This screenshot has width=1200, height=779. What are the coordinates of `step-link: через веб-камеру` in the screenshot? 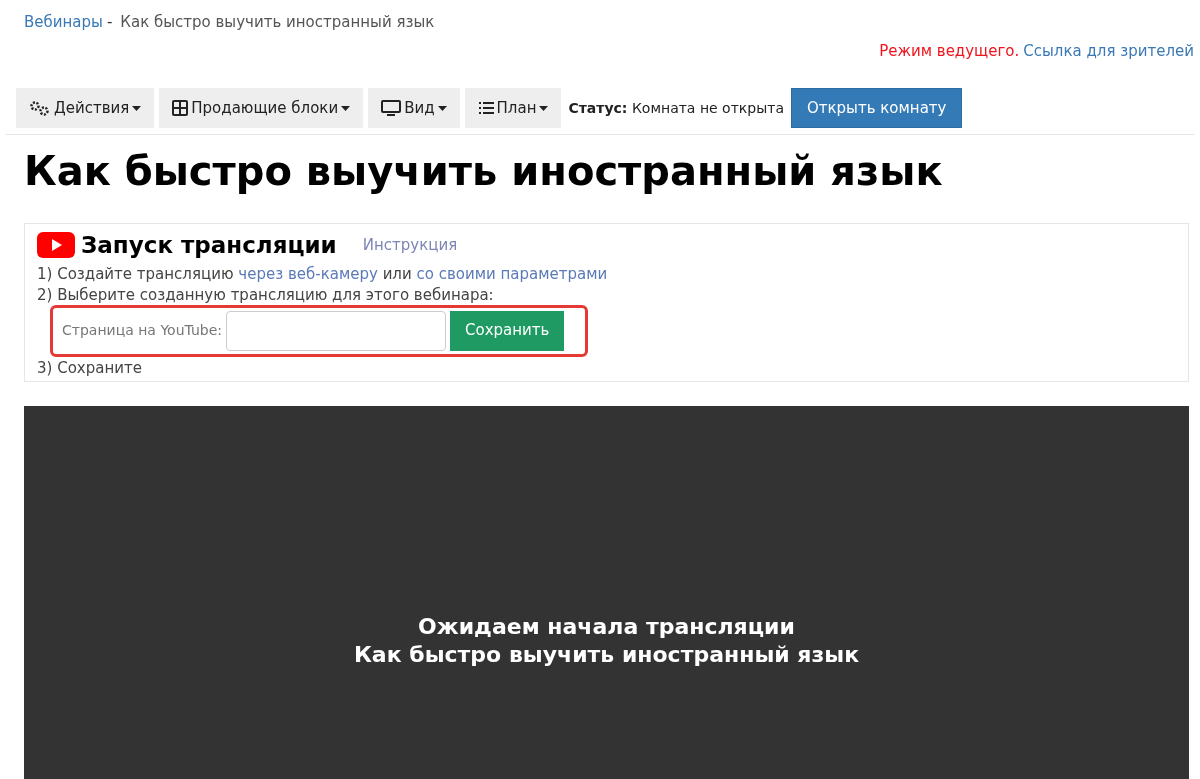 It's located at (308, 273).